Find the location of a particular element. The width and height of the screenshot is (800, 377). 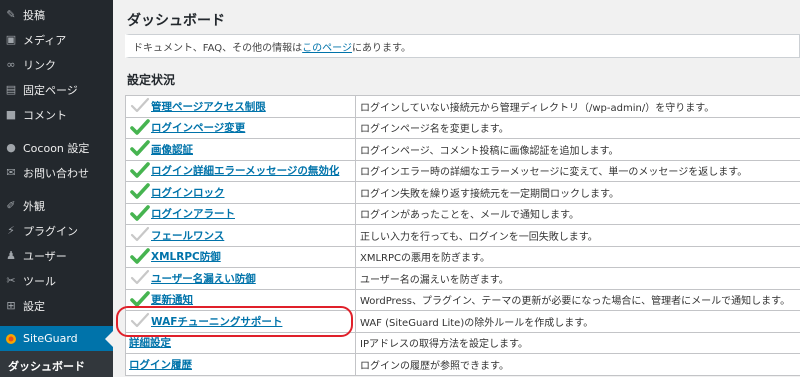

sidebar-item-comments: ■ コメント is located at coordinates (56, 114).